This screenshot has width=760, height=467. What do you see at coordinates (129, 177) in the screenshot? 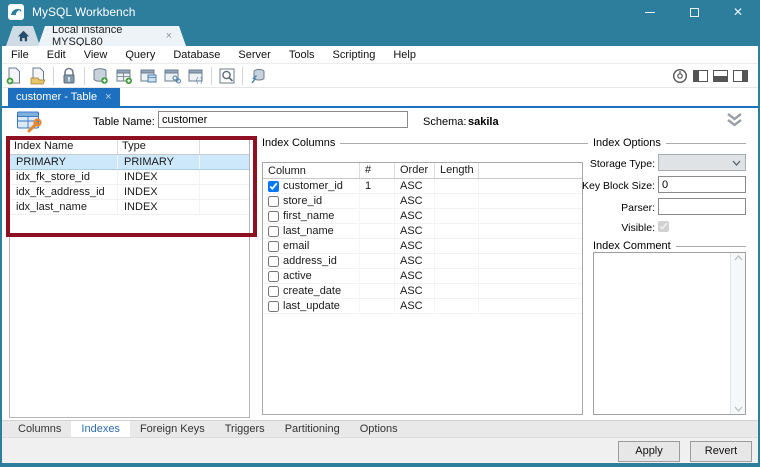
I see `index-row-idx-fk-store-id: idx_fk_store_id INDEX` at bounding box center [129, 177].